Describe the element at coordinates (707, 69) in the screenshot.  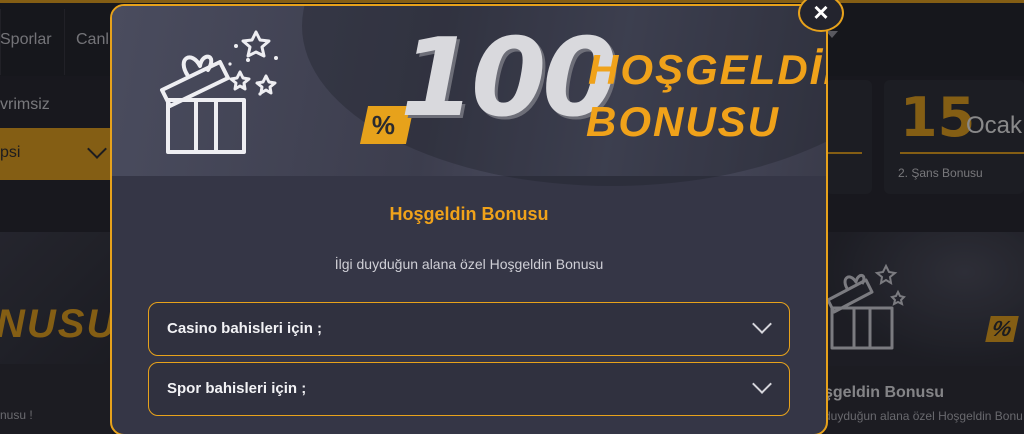
I see `banner-headline-line1: HOŞGELDİN` at that location.